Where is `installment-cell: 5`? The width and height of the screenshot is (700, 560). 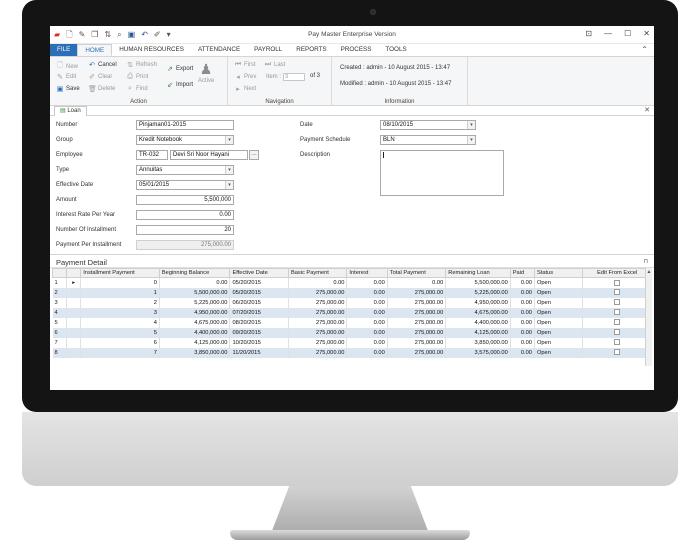 installment-cell: 5 is located at coordinates (120, 332).